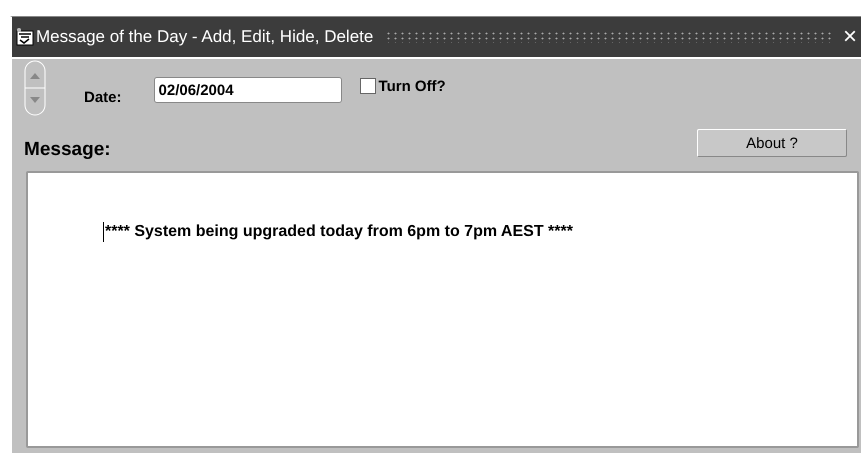 Image resolution: width=861 pixels, height=453 pixels. What do you see at coordinates (25, 37) in the screenshot?
I see `app-icon` at bounding box center [25, 37].